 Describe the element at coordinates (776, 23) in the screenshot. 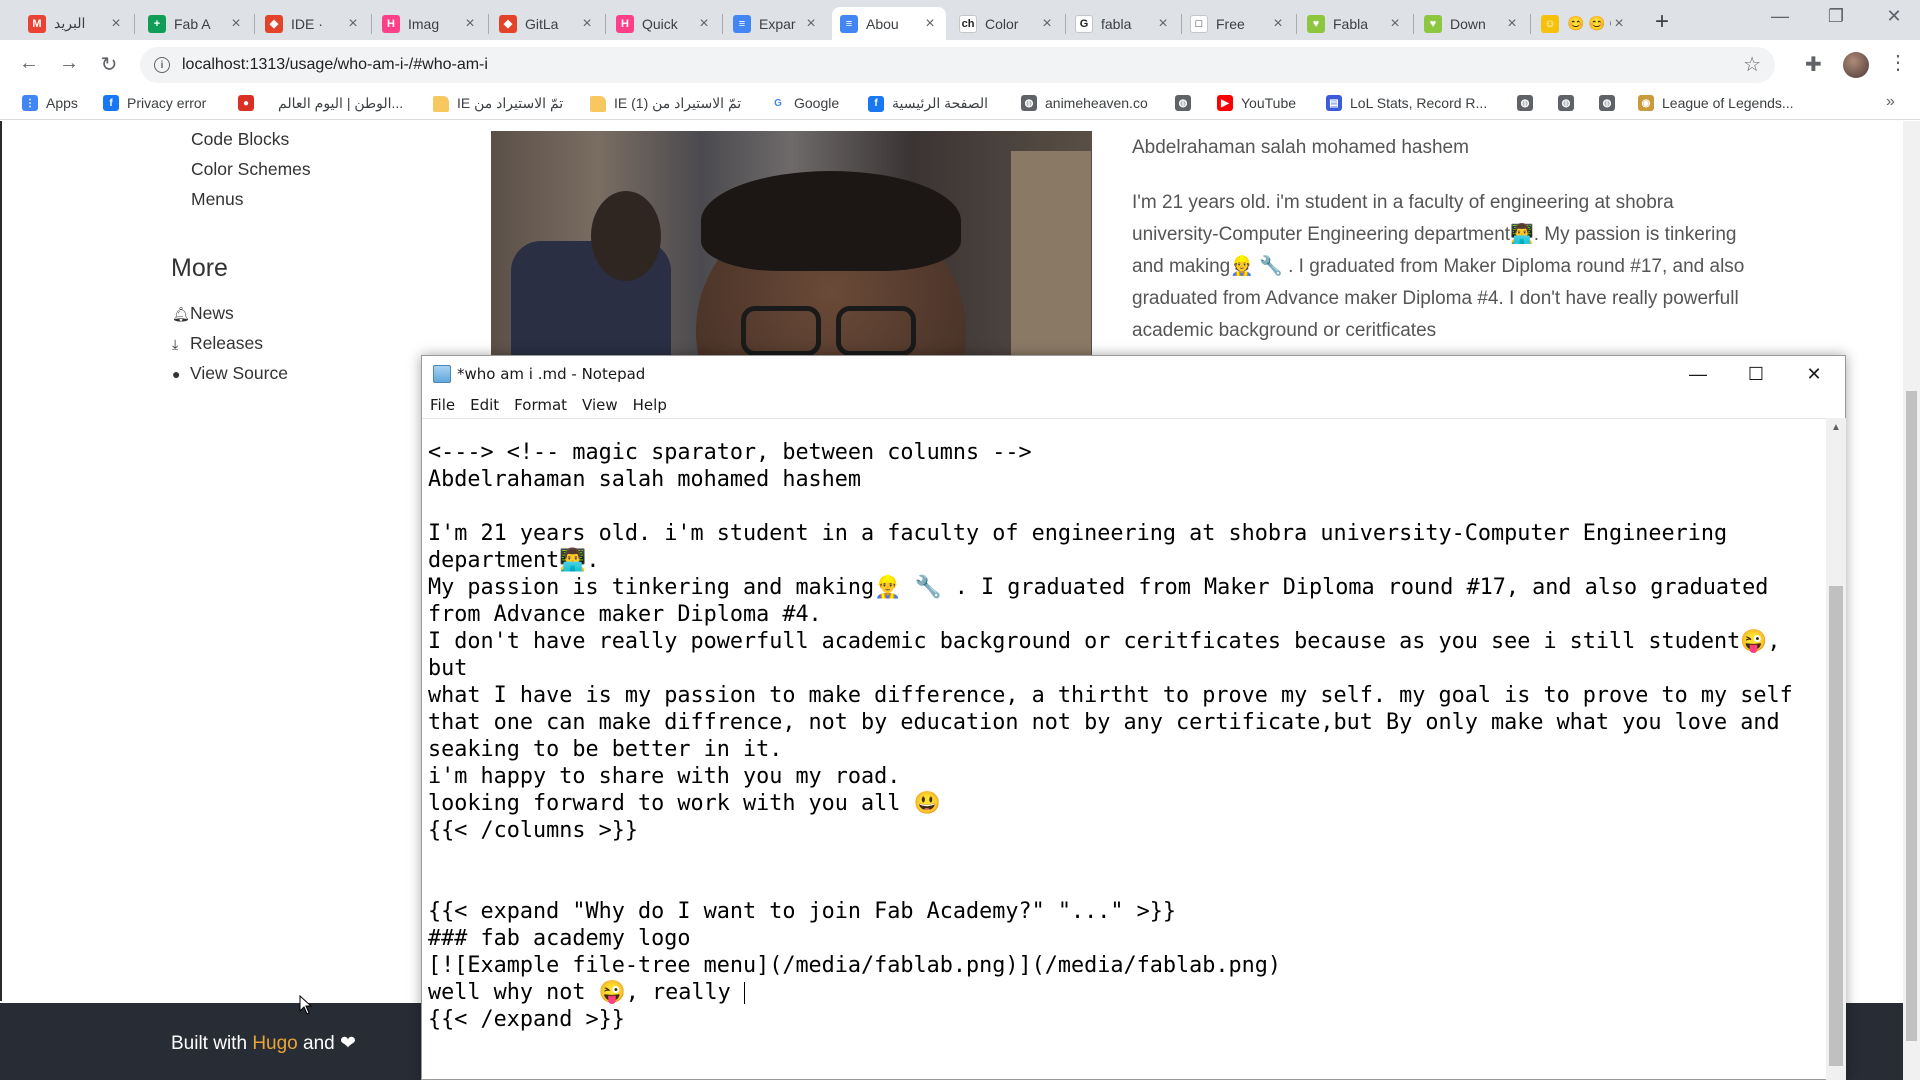

I see `browser-tab: ≡ Expar ×` at that location.